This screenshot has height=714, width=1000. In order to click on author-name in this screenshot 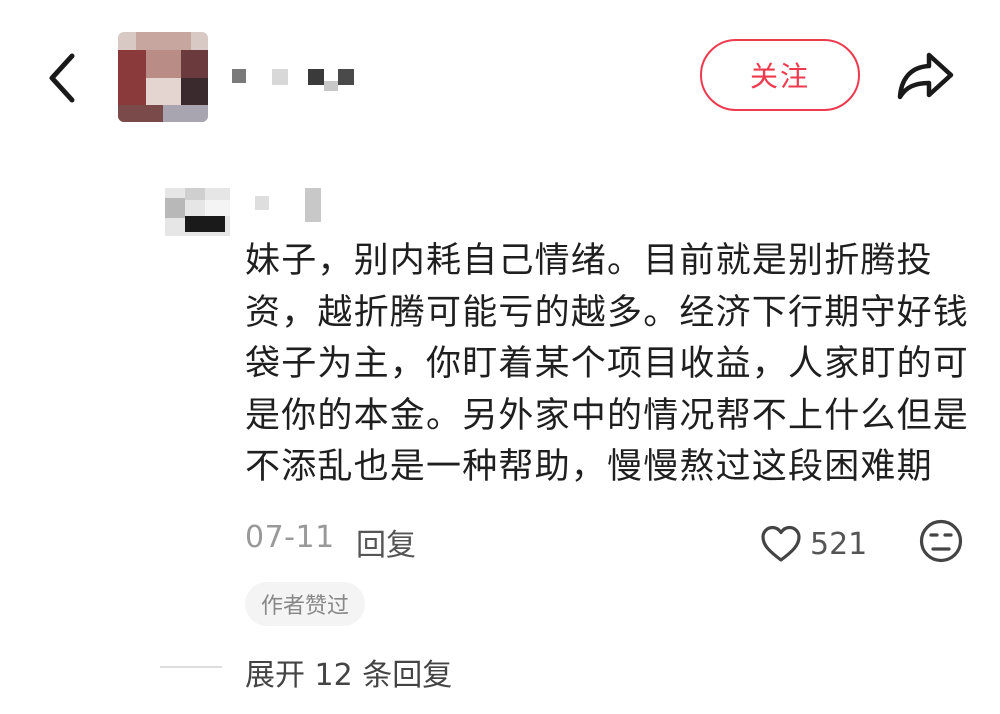, I will do `click(297, 77)`.